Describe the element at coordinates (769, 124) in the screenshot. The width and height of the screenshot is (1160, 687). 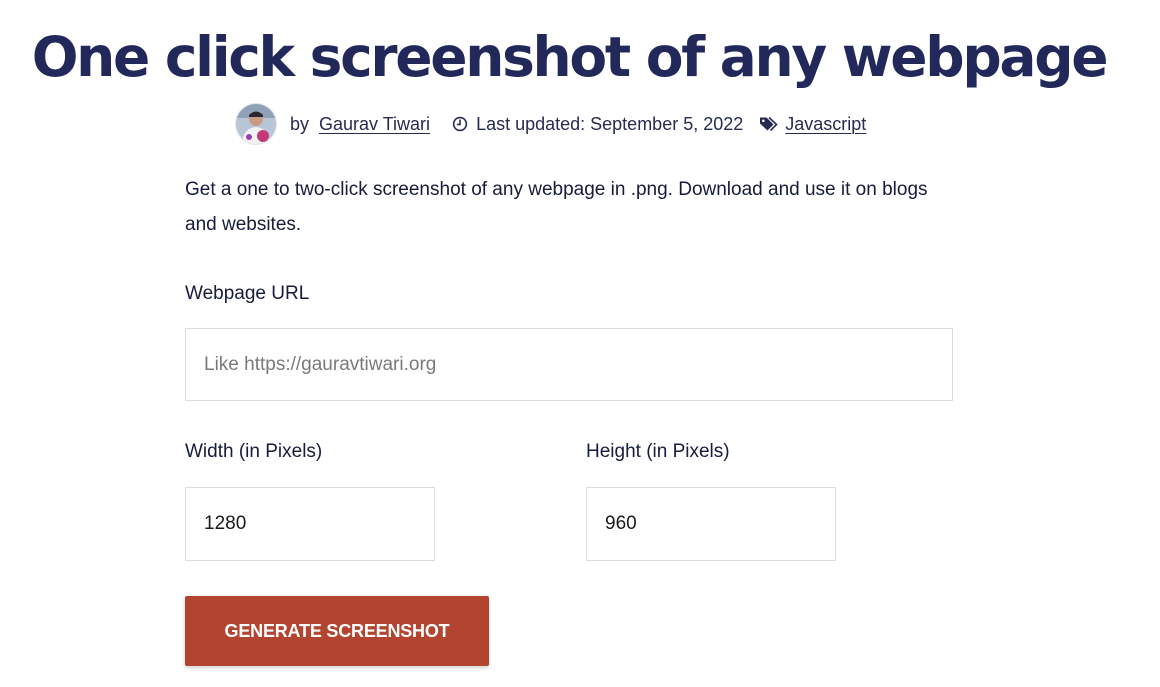
I see `tags-icon` at that location.